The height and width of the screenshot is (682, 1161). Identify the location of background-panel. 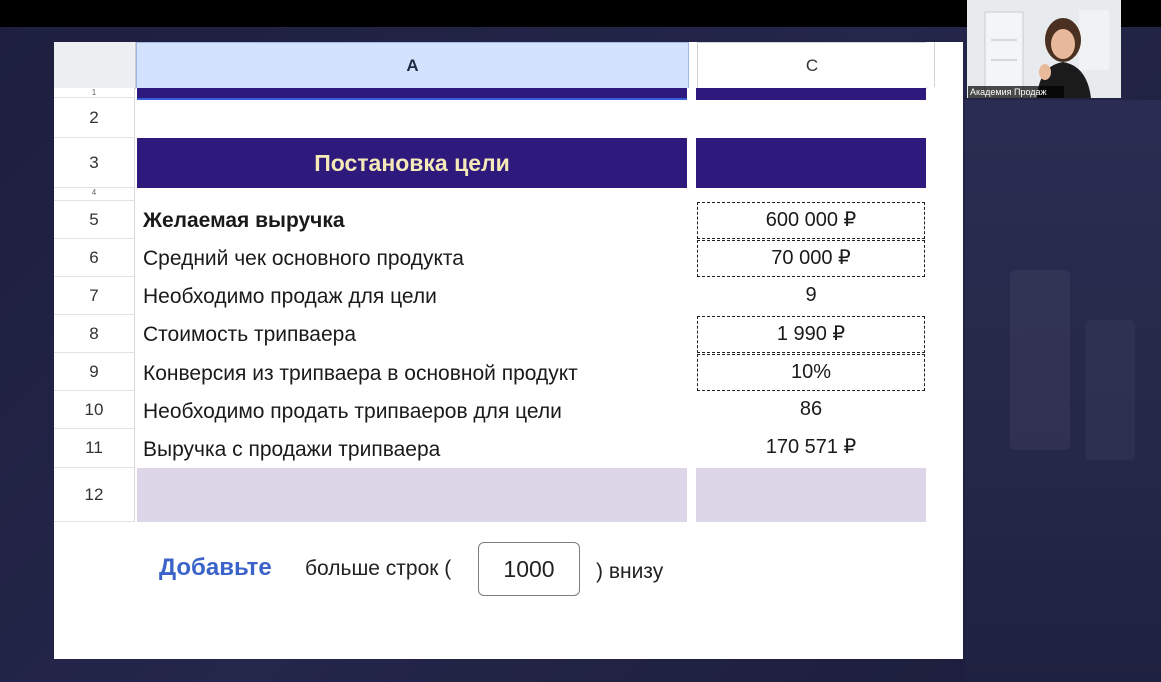
(1063, 391).